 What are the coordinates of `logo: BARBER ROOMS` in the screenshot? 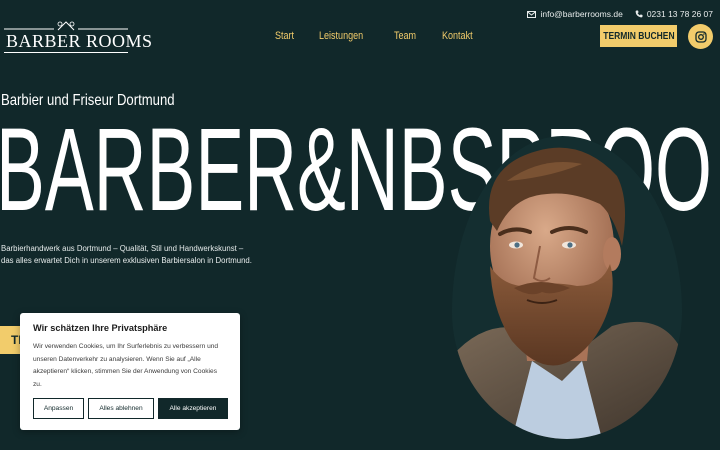 It's located at (77, 37).